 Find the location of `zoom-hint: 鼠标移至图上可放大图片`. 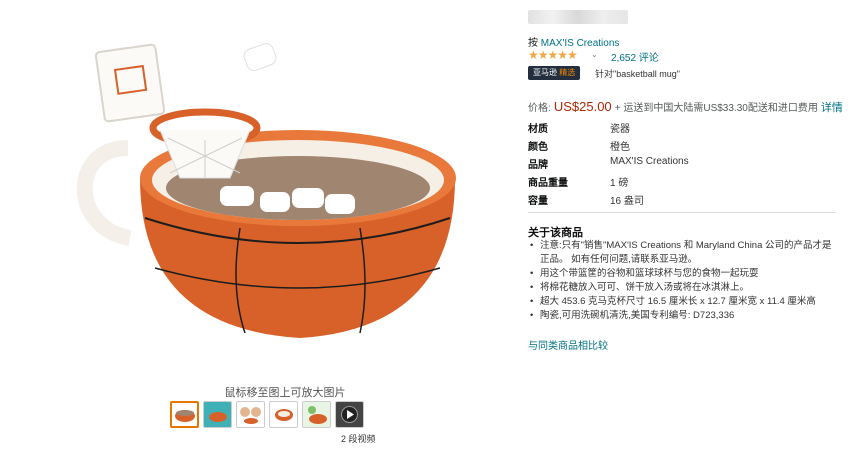

zoom-hint: 鼠标移至图上可放大图片 is located at coordinates (285, 393).